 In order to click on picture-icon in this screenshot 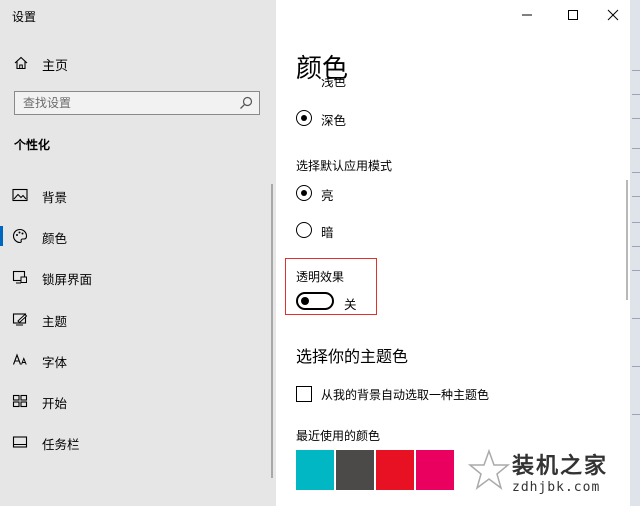, I will do `click(20, 195)`.